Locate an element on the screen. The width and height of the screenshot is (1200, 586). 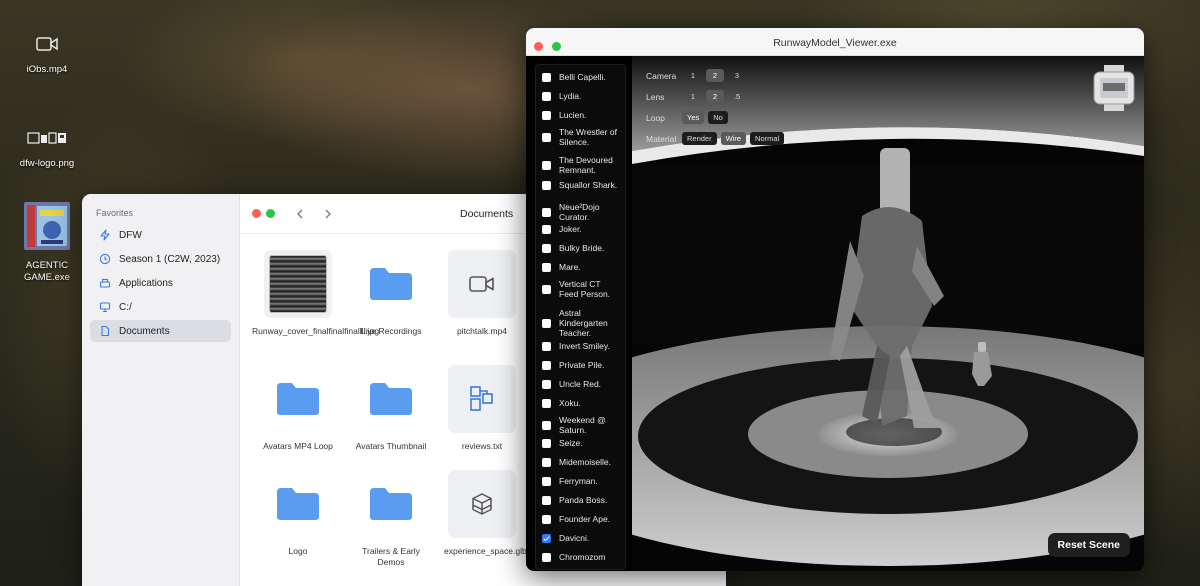
reset-scene-button: Reset Scene is located at coordinates (1088, 545).